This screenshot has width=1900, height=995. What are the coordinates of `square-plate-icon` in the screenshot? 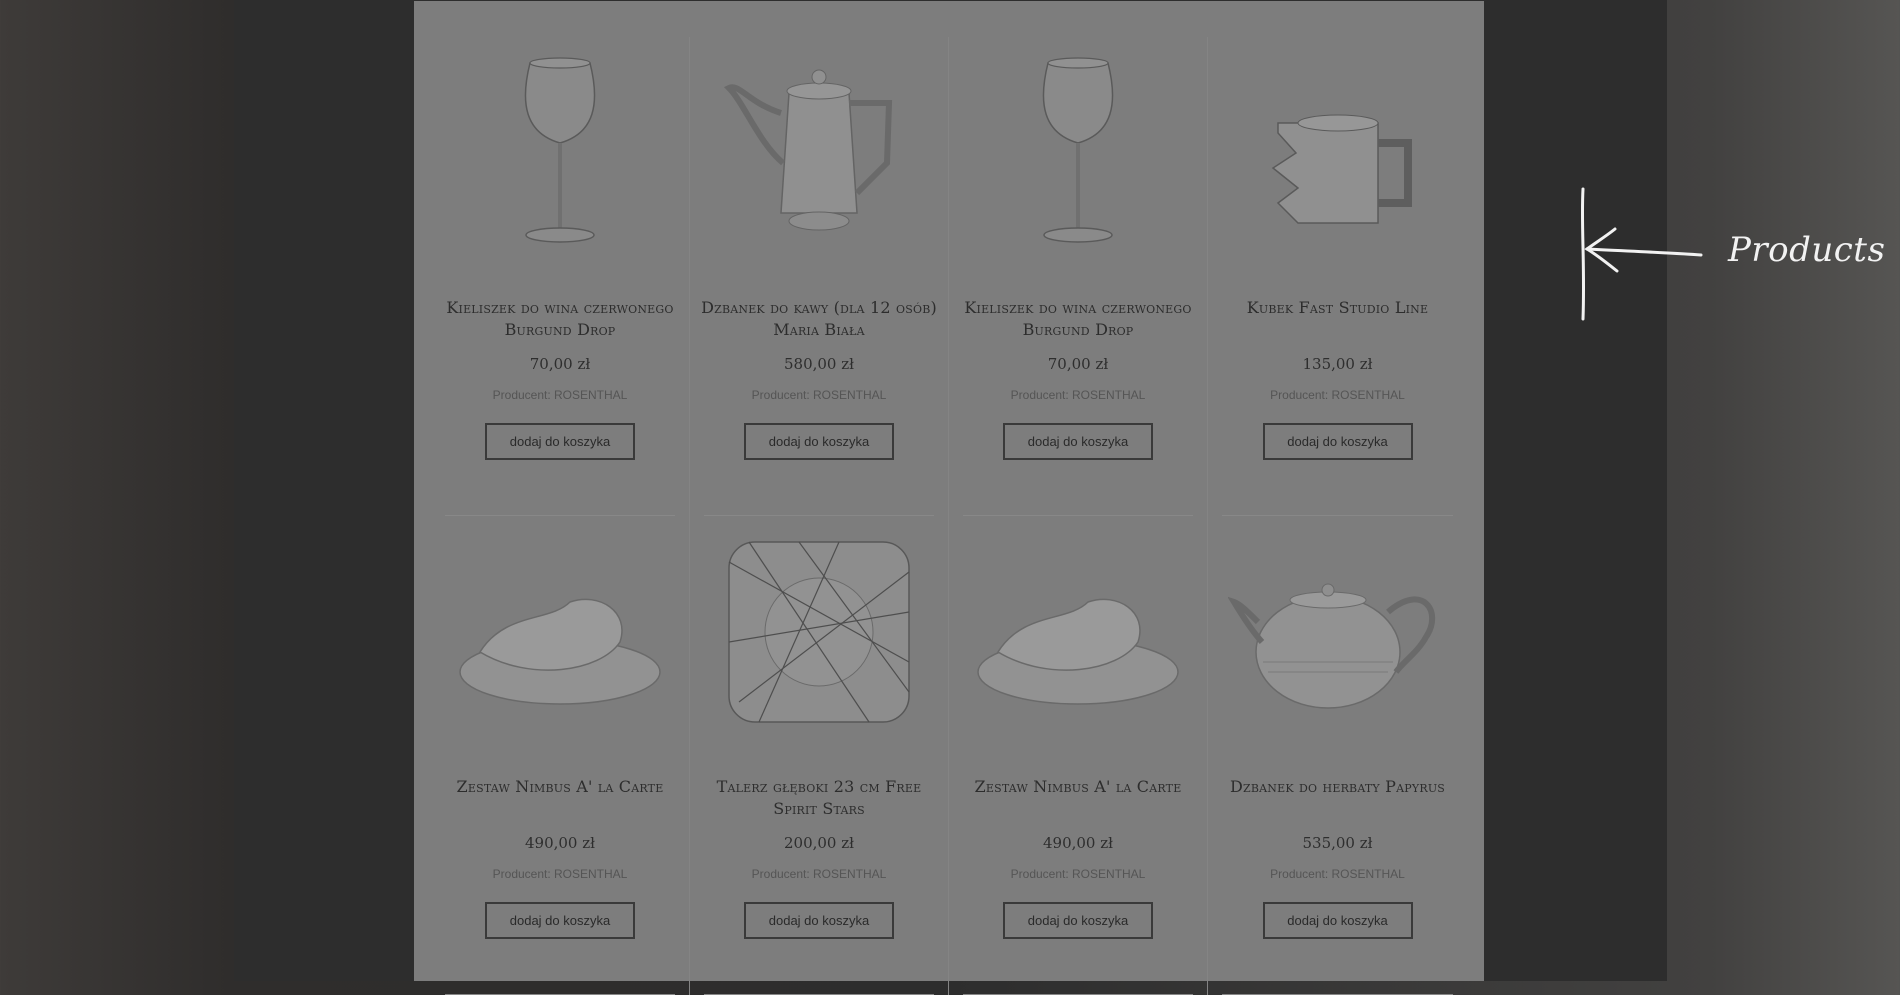 It's located at (819, 632).